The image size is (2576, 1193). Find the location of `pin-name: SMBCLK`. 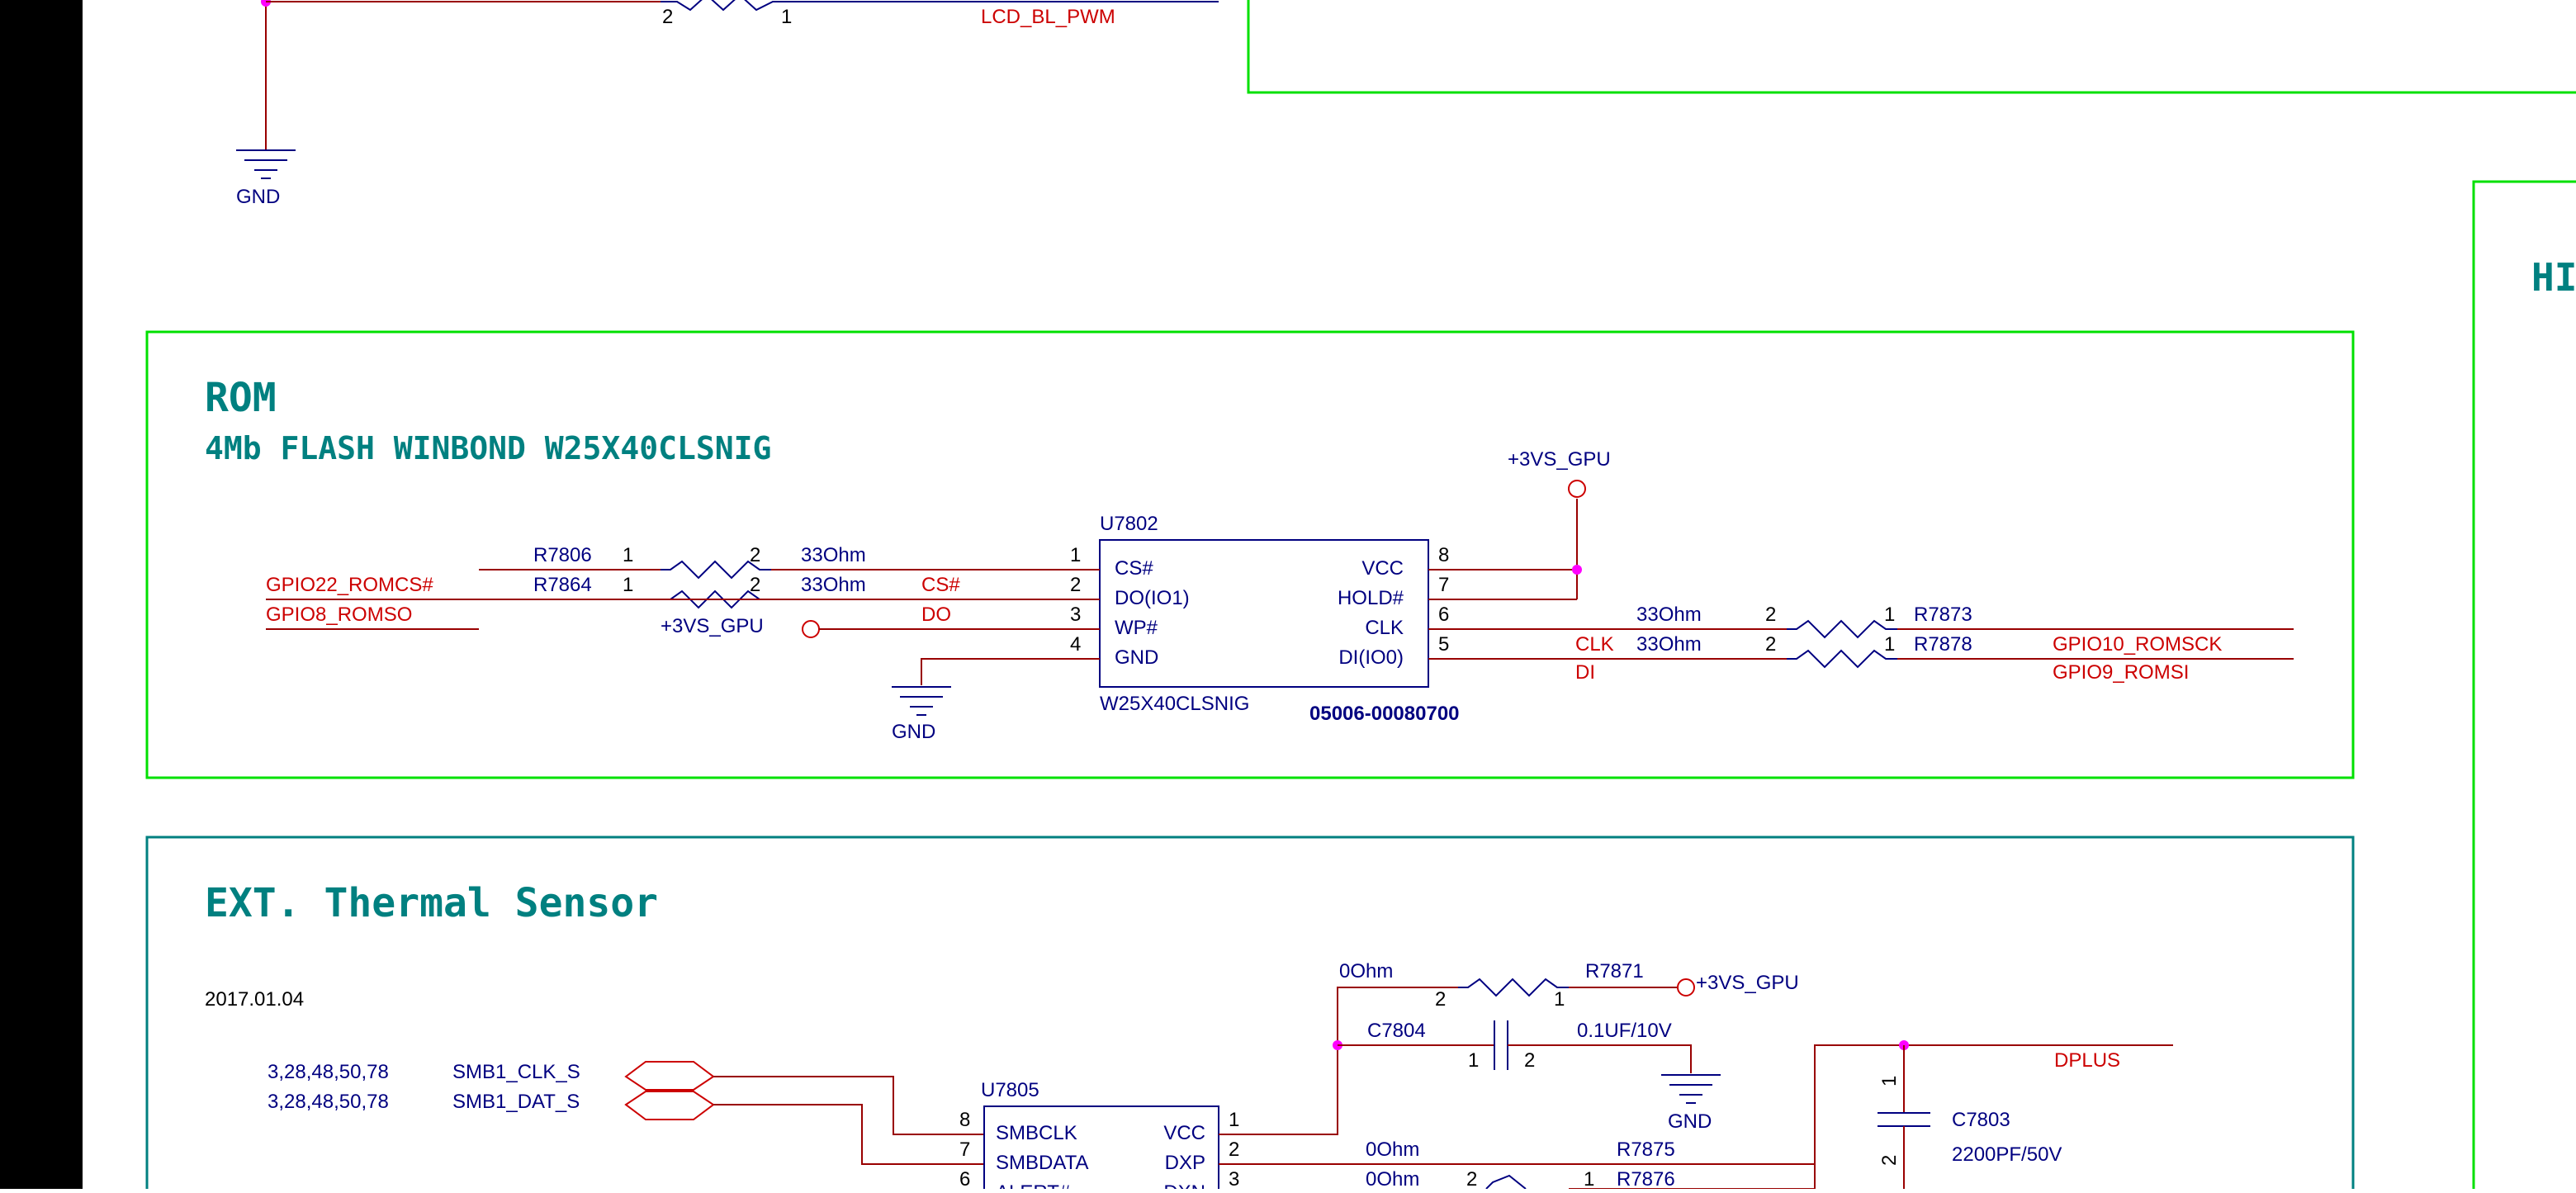

pin-name: SMBCLK is located at coordinates (1036, 1133).